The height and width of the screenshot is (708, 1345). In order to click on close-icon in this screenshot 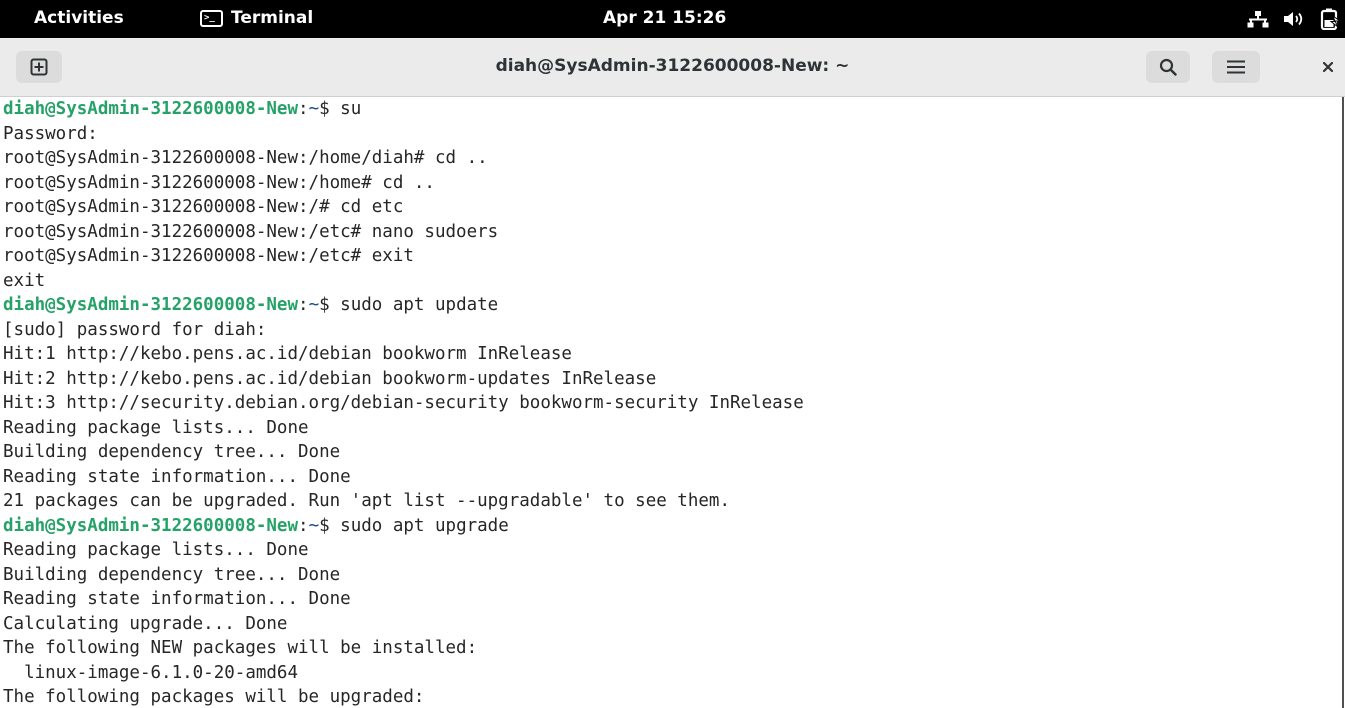, I will do `click(1328, 67)`.